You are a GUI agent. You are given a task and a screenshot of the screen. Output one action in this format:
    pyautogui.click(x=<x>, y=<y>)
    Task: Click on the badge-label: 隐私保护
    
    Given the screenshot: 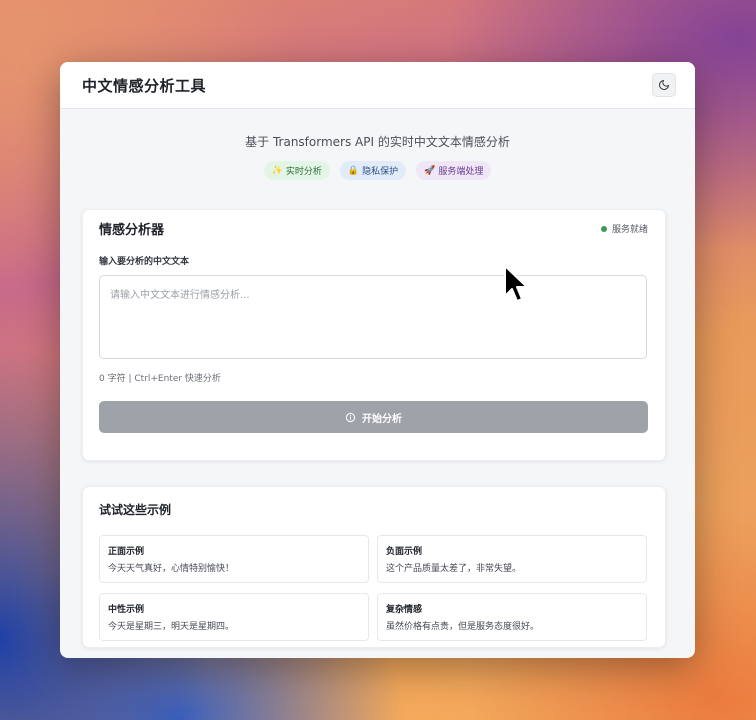 What is the action you would take?
    pyautogui.click(x=380, y=172)
    